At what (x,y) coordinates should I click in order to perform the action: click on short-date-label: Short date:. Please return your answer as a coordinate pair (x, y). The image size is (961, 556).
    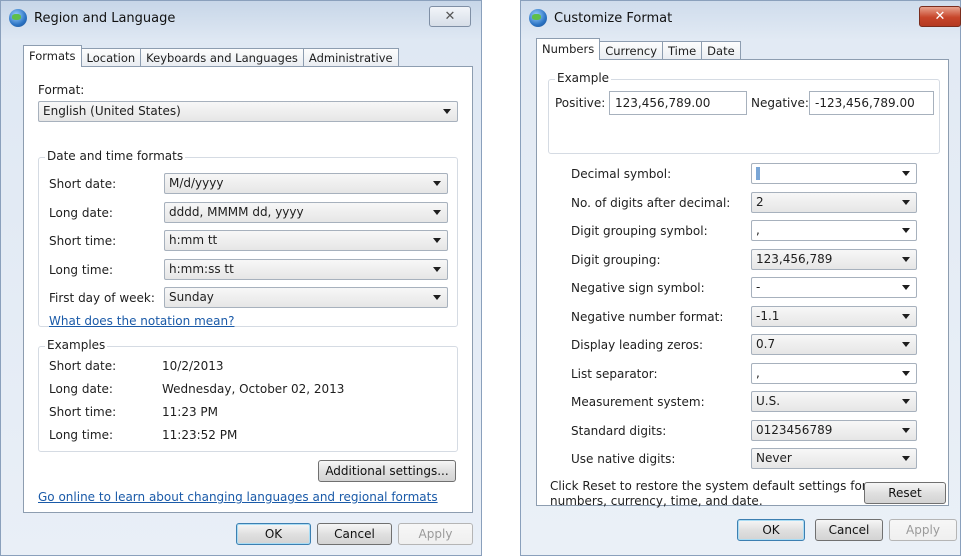
    Looking at the image, I should click on (83, 184).